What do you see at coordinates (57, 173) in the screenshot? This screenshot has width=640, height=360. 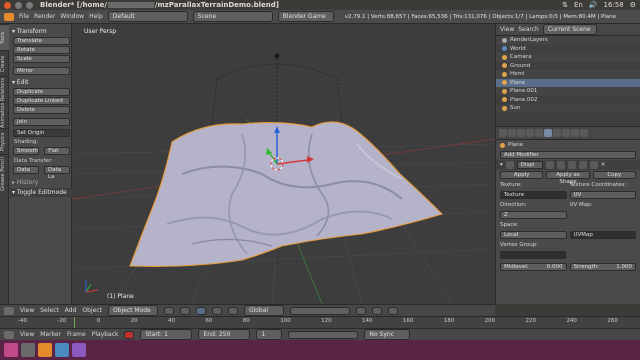 I see `data-layout-button: Data La` at bounding box center [57, 173].